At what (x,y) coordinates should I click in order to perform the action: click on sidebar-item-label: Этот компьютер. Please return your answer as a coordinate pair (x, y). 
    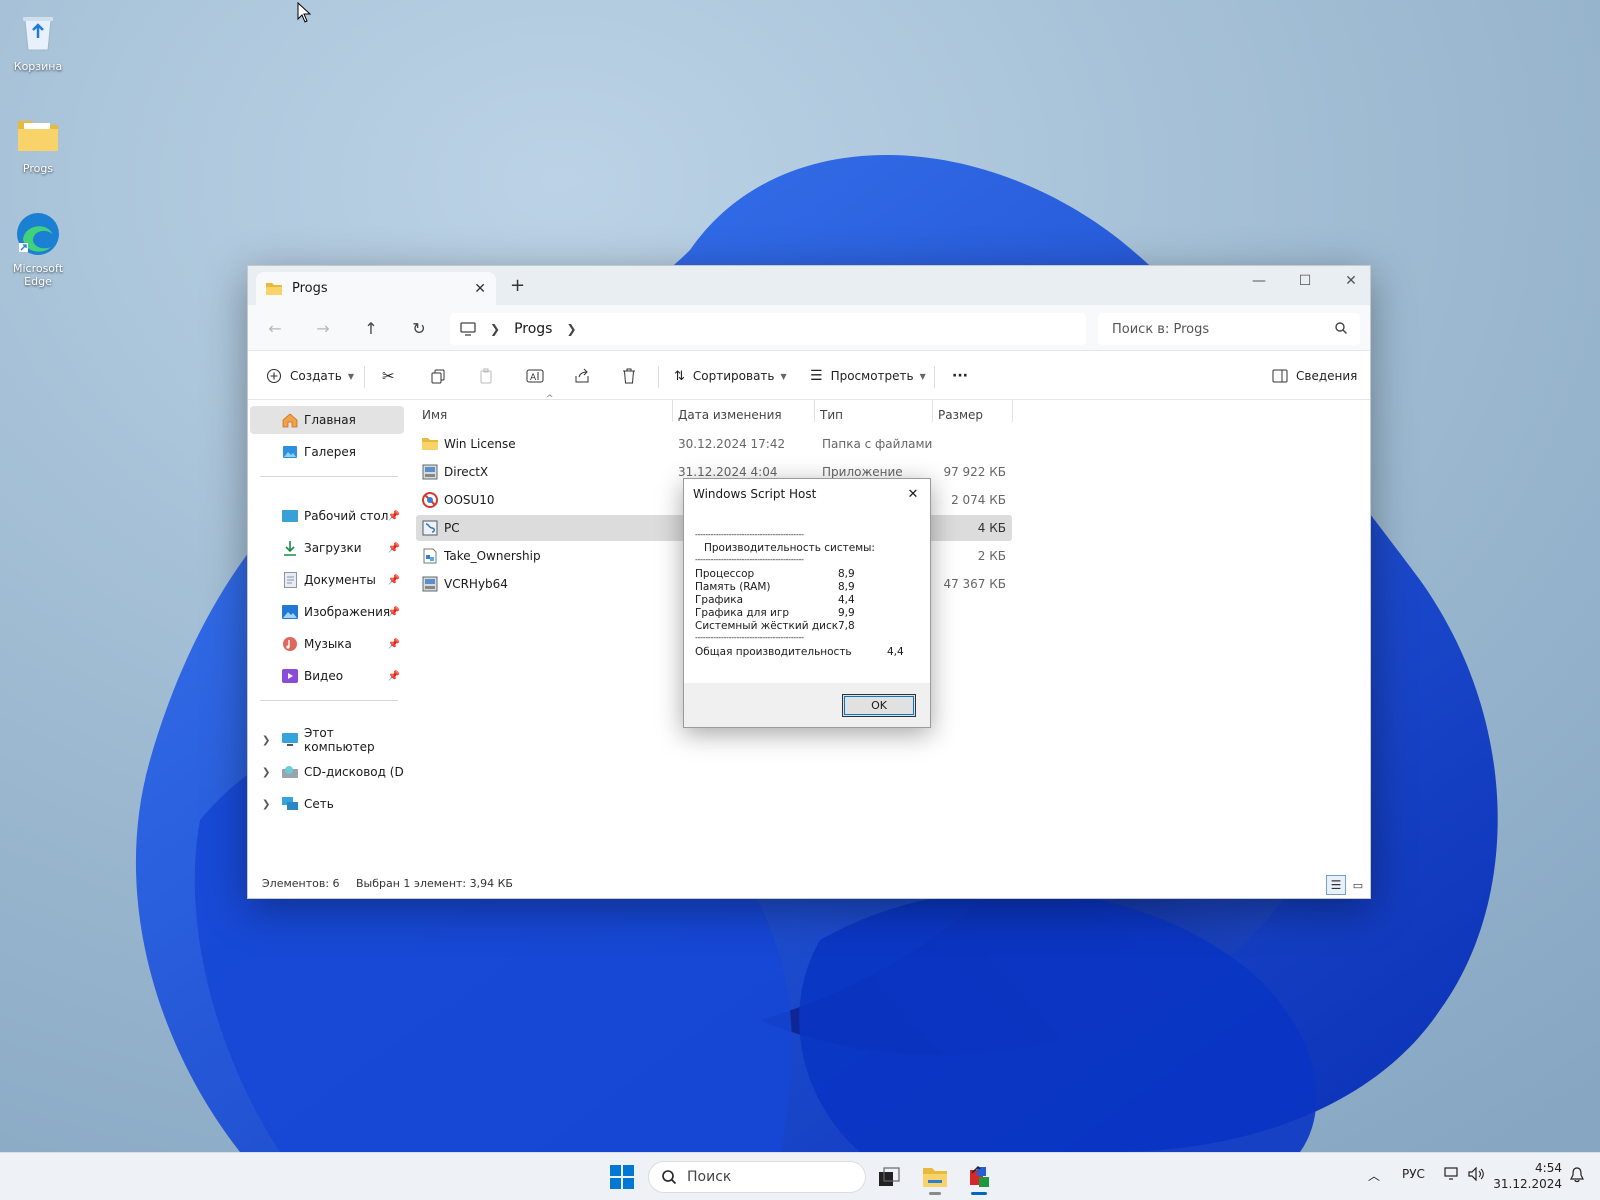
    Looking at the image, I should click on (339, 740).